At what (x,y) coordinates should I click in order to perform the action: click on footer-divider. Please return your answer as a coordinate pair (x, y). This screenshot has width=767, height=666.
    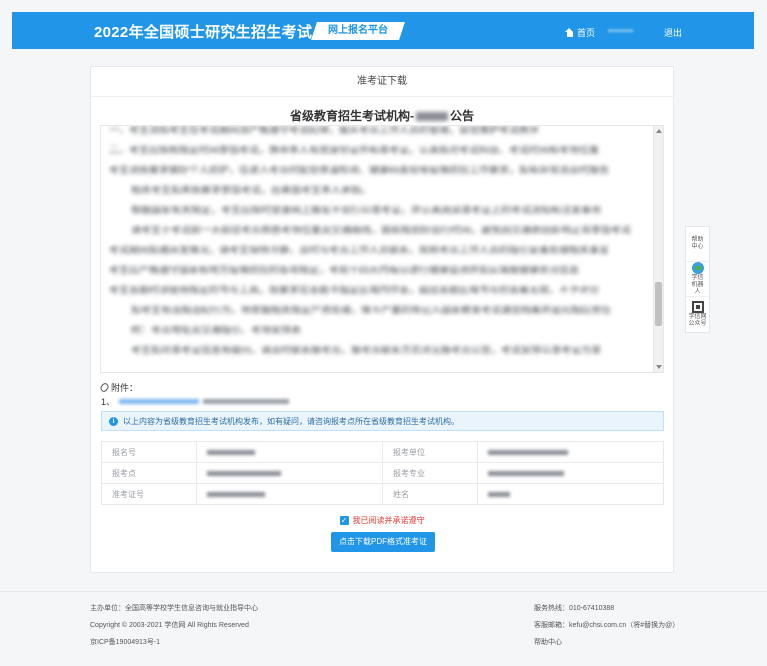
    Looking at the image, I should click on (383, 591).